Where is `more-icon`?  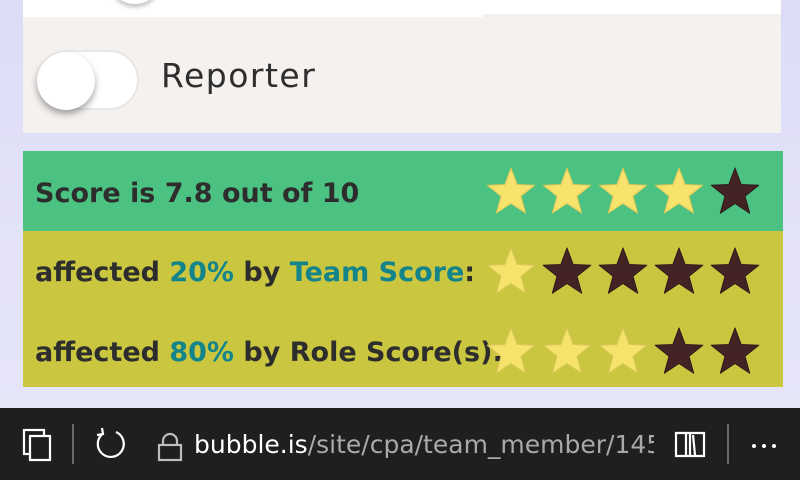
more-icon is located at coordinates (764, 444).